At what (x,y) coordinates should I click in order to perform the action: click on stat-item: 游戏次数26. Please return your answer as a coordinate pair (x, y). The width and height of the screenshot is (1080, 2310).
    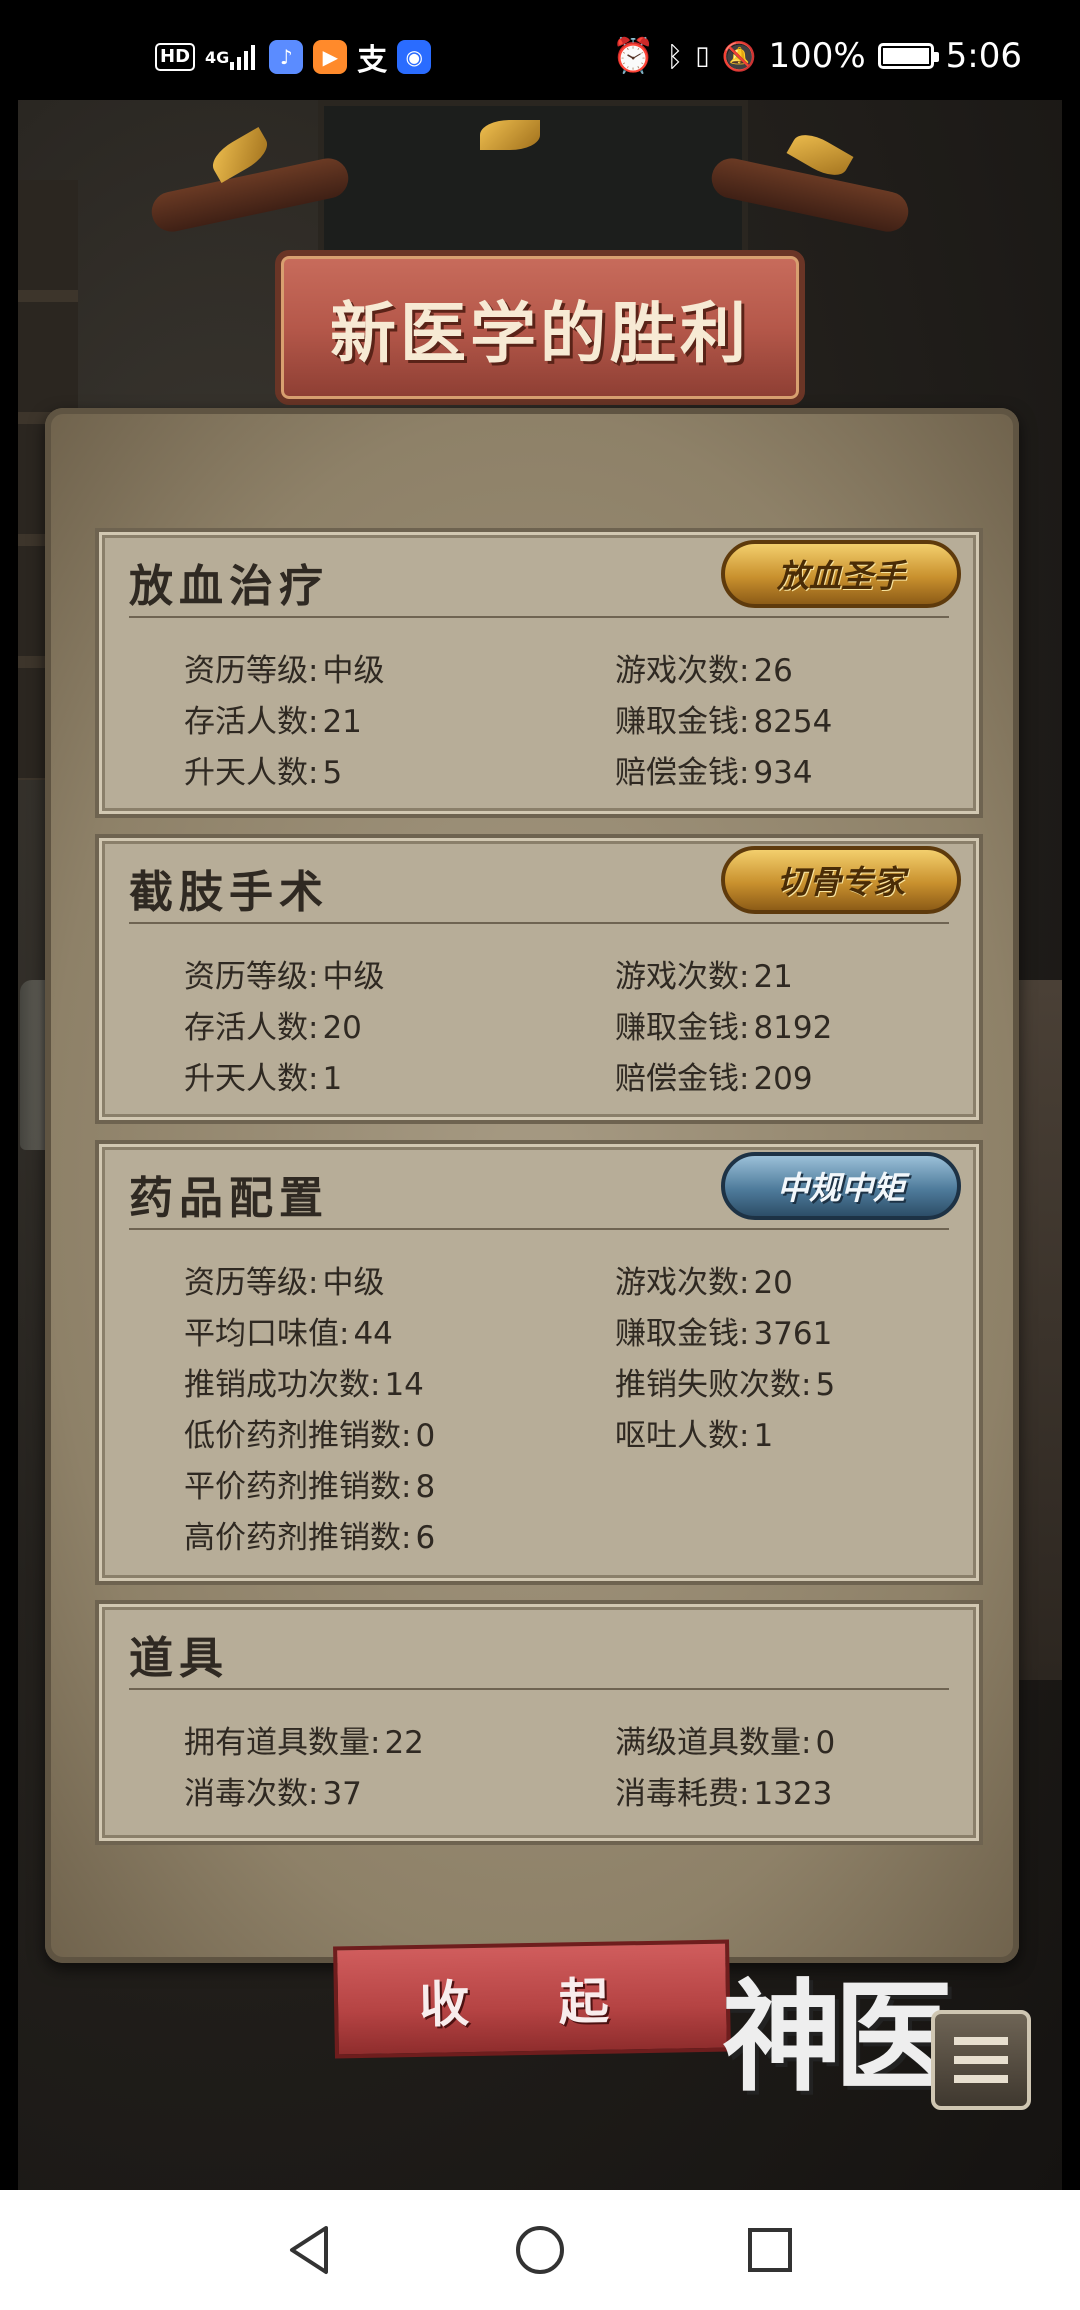
    Looking at the image, I should click on (704, 667).